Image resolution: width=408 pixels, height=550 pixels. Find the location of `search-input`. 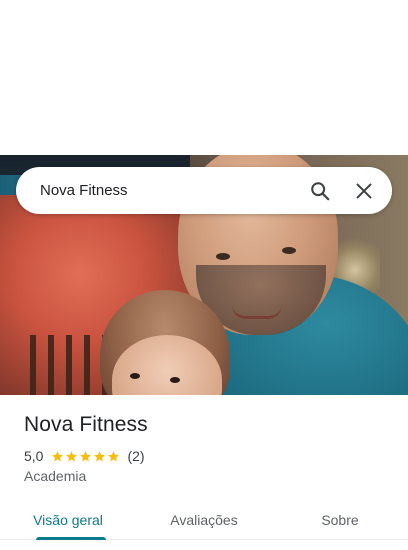

search-input is located at coordinates (157, 190).